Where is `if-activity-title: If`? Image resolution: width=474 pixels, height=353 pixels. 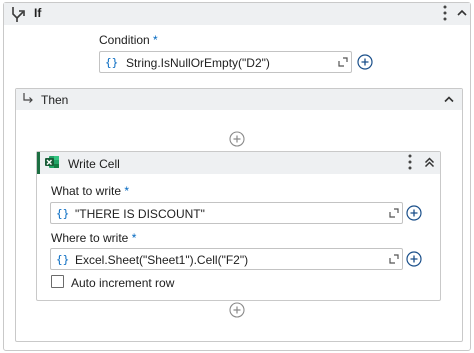
if-activity-title: If is located at coordinates (38, 13).